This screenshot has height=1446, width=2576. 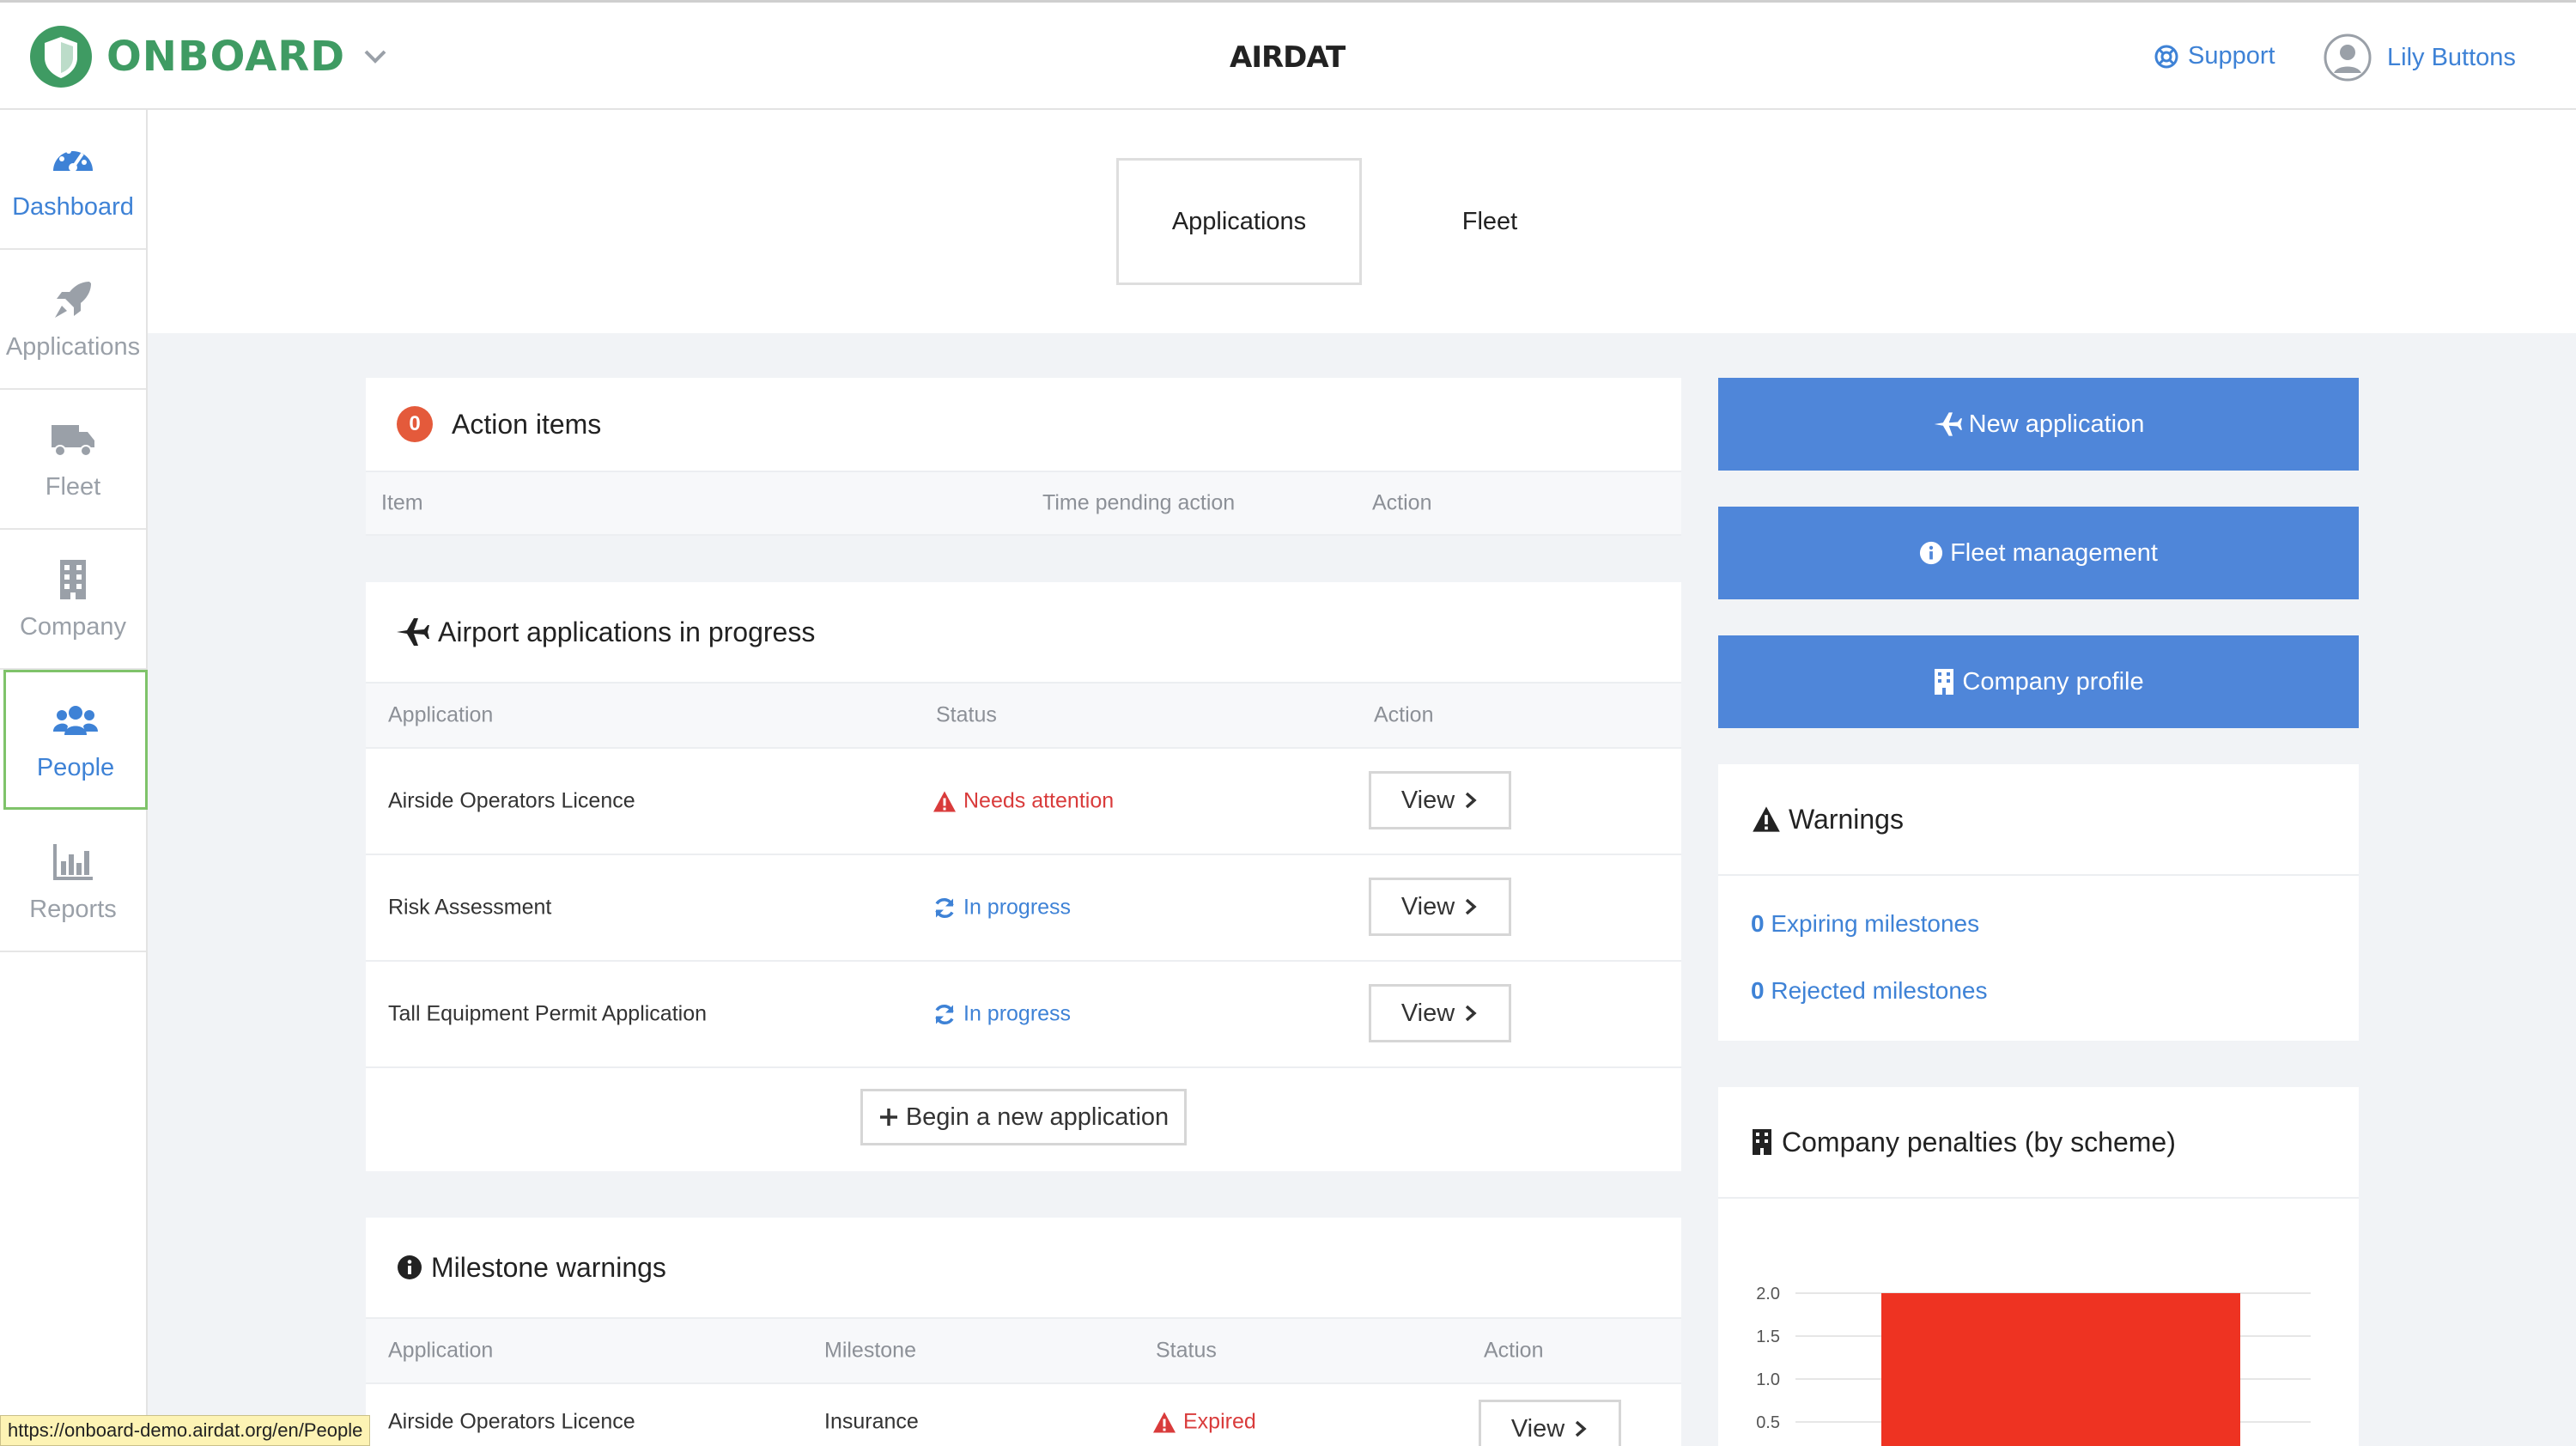 What do you see at coordinates (1768, 1294) in the screenshot?
I see `y-tick-label: 2.0` at bounding box center [1768, 1294].